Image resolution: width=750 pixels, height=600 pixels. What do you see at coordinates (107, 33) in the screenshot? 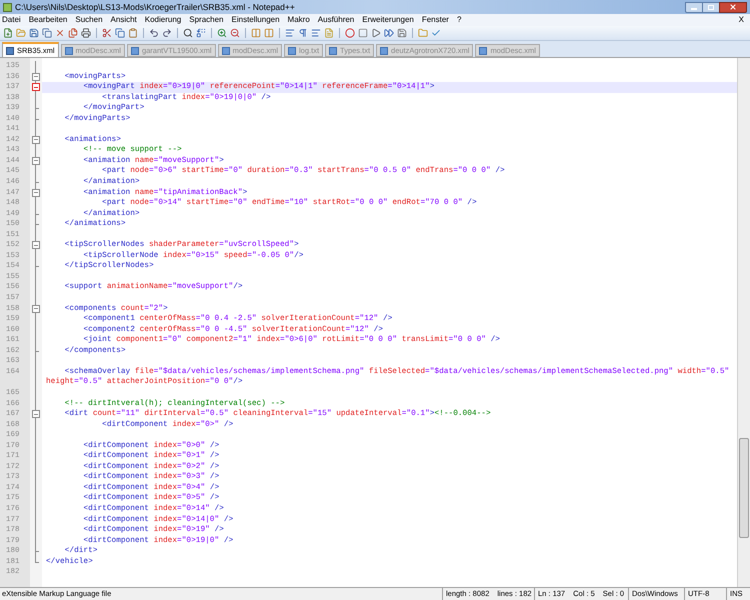
I see `cut-icon` at bounding box center [107, 33].